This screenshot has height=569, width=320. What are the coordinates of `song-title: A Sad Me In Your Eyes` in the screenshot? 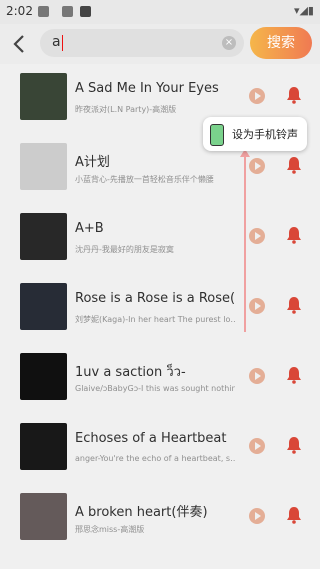 It's located at (147, 88).